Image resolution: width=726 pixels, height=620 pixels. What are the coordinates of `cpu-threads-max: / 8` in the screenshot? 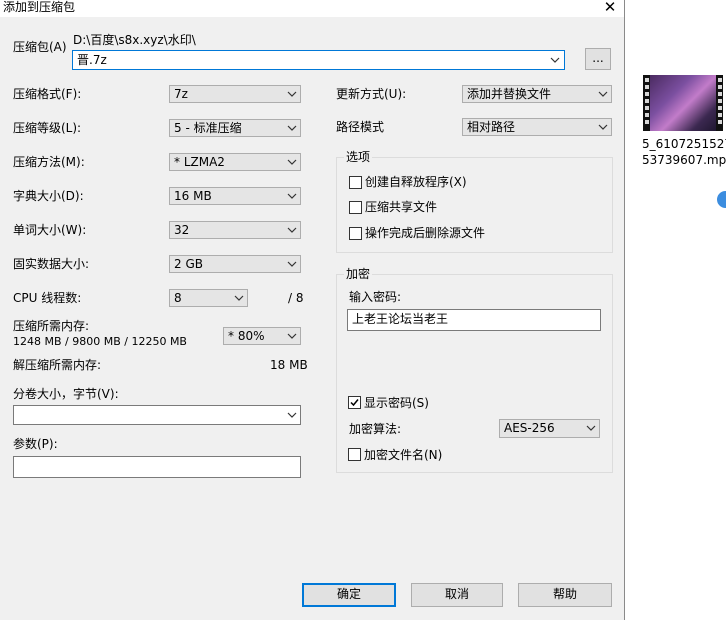 It's located at (296, 298).